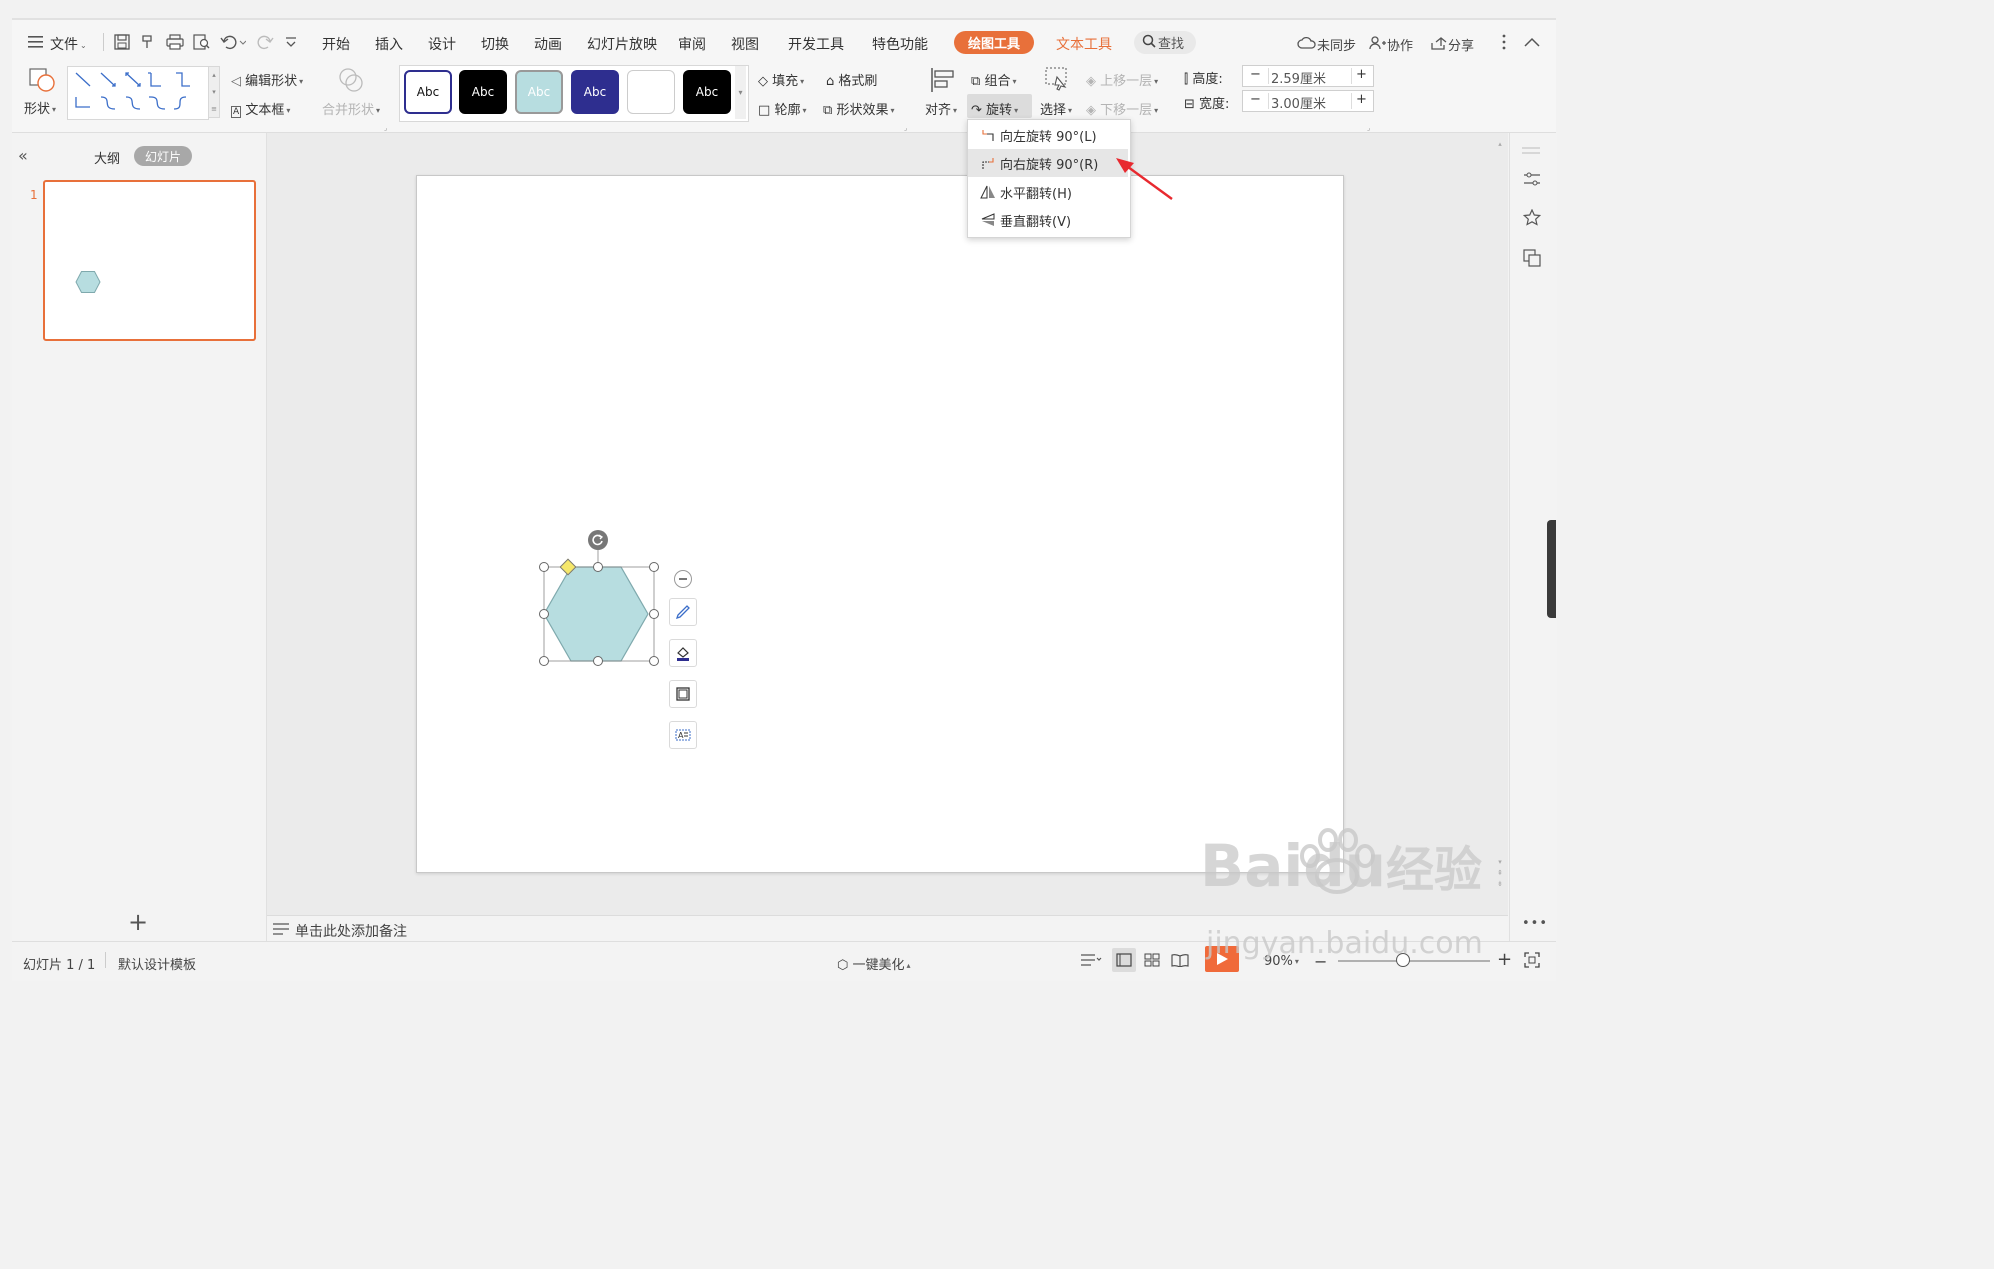 The image size is (1994, 1269). I want to click on more-options-icon, so click(1504, 44).